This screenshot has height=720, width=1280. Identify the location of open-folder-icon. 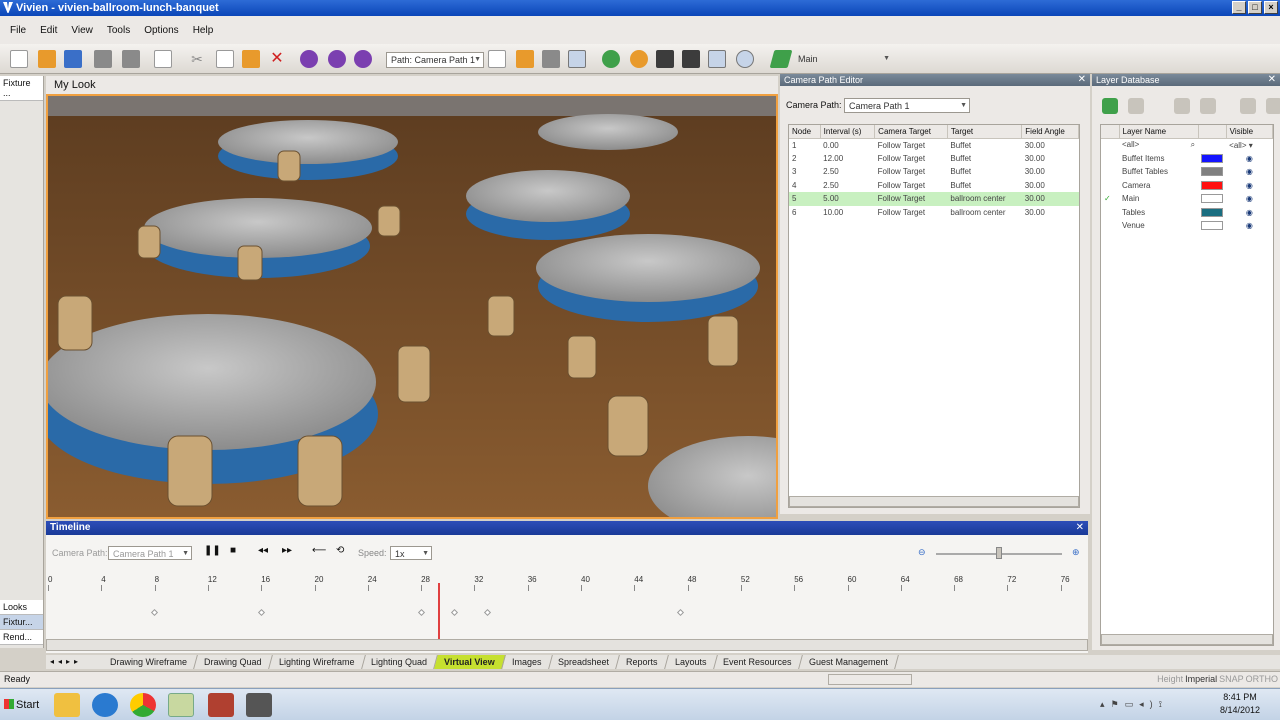
(47, 59).